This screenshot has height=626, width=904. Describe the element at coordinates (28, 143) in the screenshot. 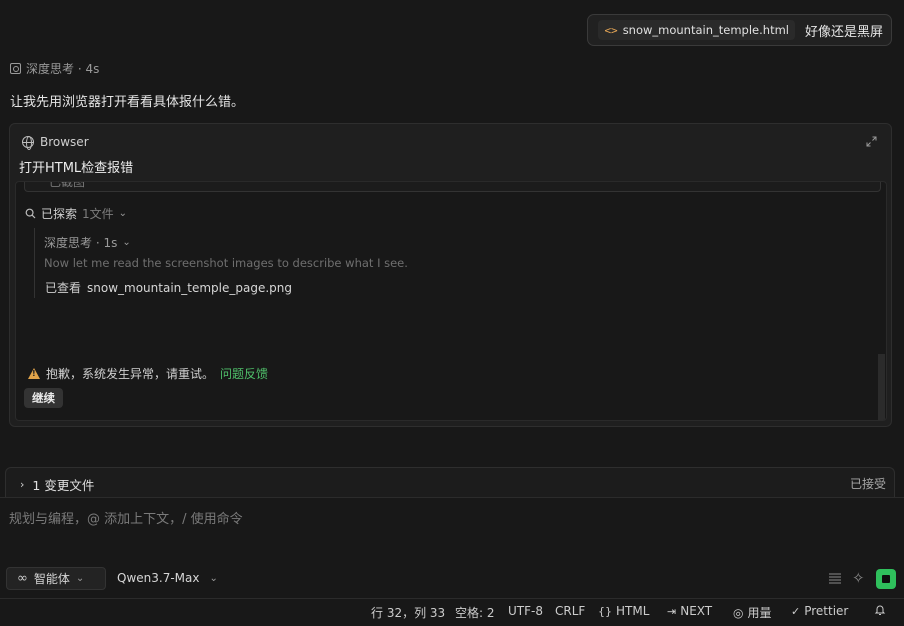

I see `globe-icon` at that location.